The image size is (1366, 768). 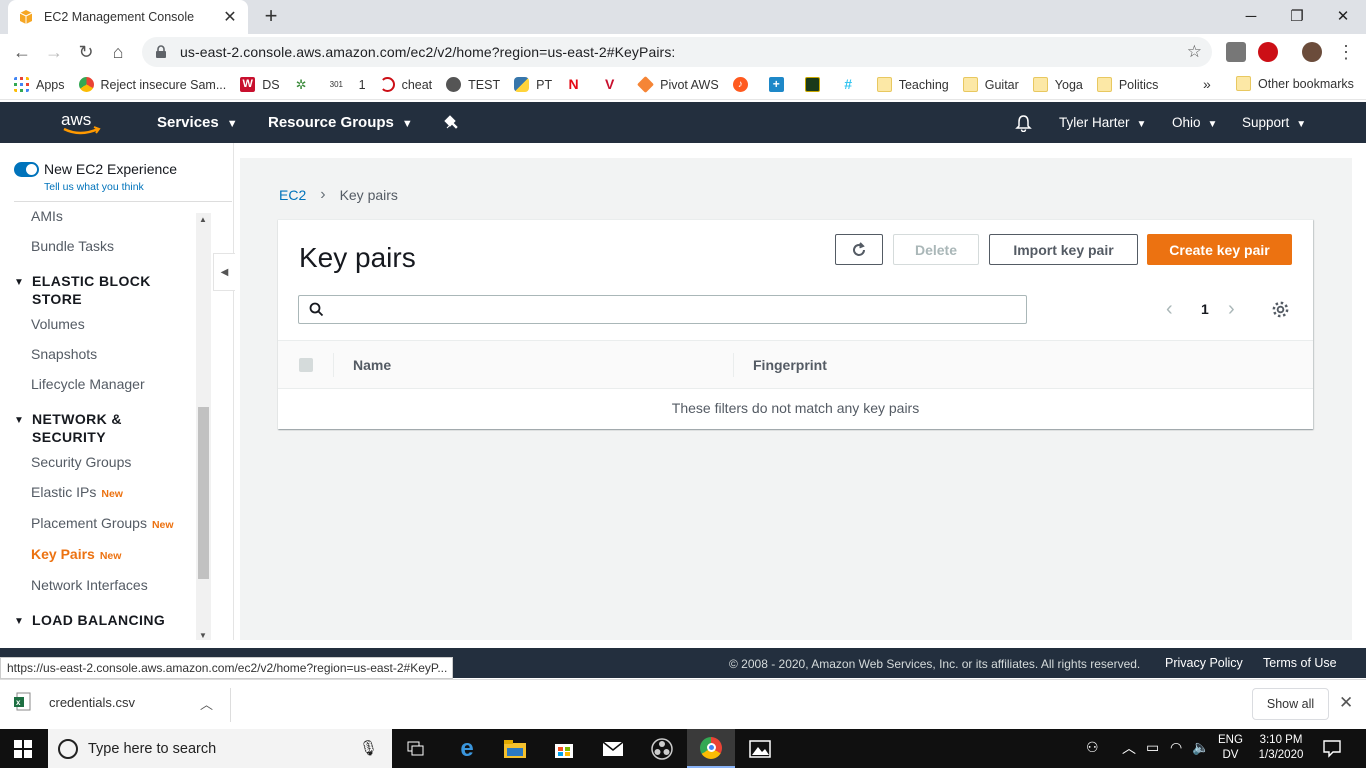 I want to click on collapse-sidebar-button: ◀, so click(x=224, y=272).